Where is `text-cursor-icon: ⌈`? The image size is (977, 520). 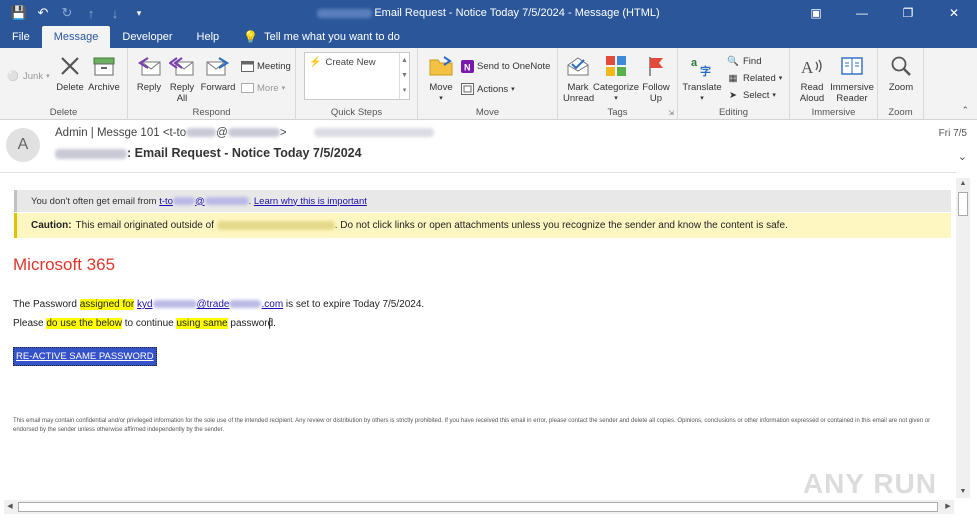 text-cursor-icon: ⌈ is located at coordinates (270, 323).